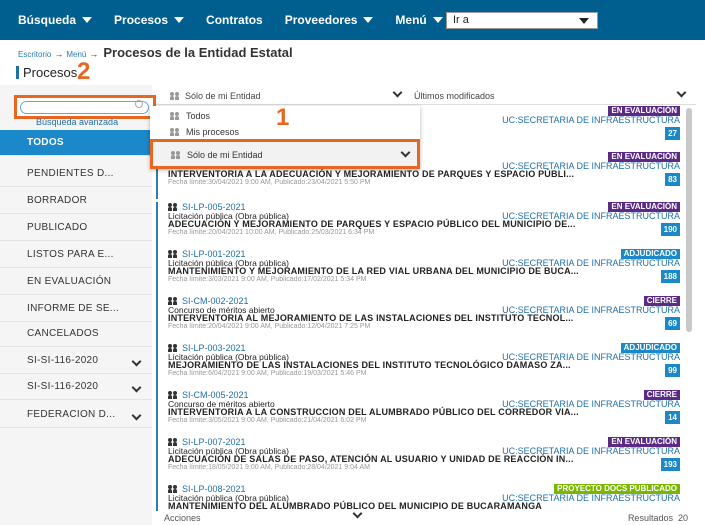  Describe the element at coordinates (215, 96) in the screenshot. I see `entity-filter: Sólo de mi Entidad` at that location.